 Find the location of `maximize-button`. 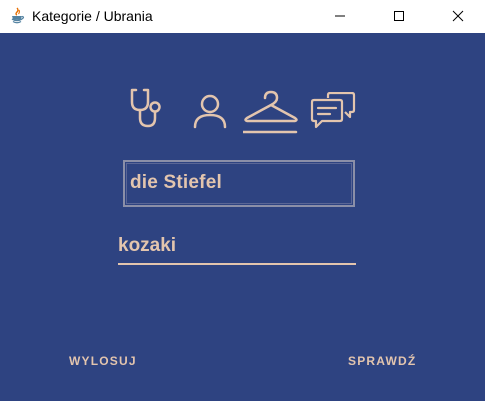

maximize-button is located at coordinates (399, 15).